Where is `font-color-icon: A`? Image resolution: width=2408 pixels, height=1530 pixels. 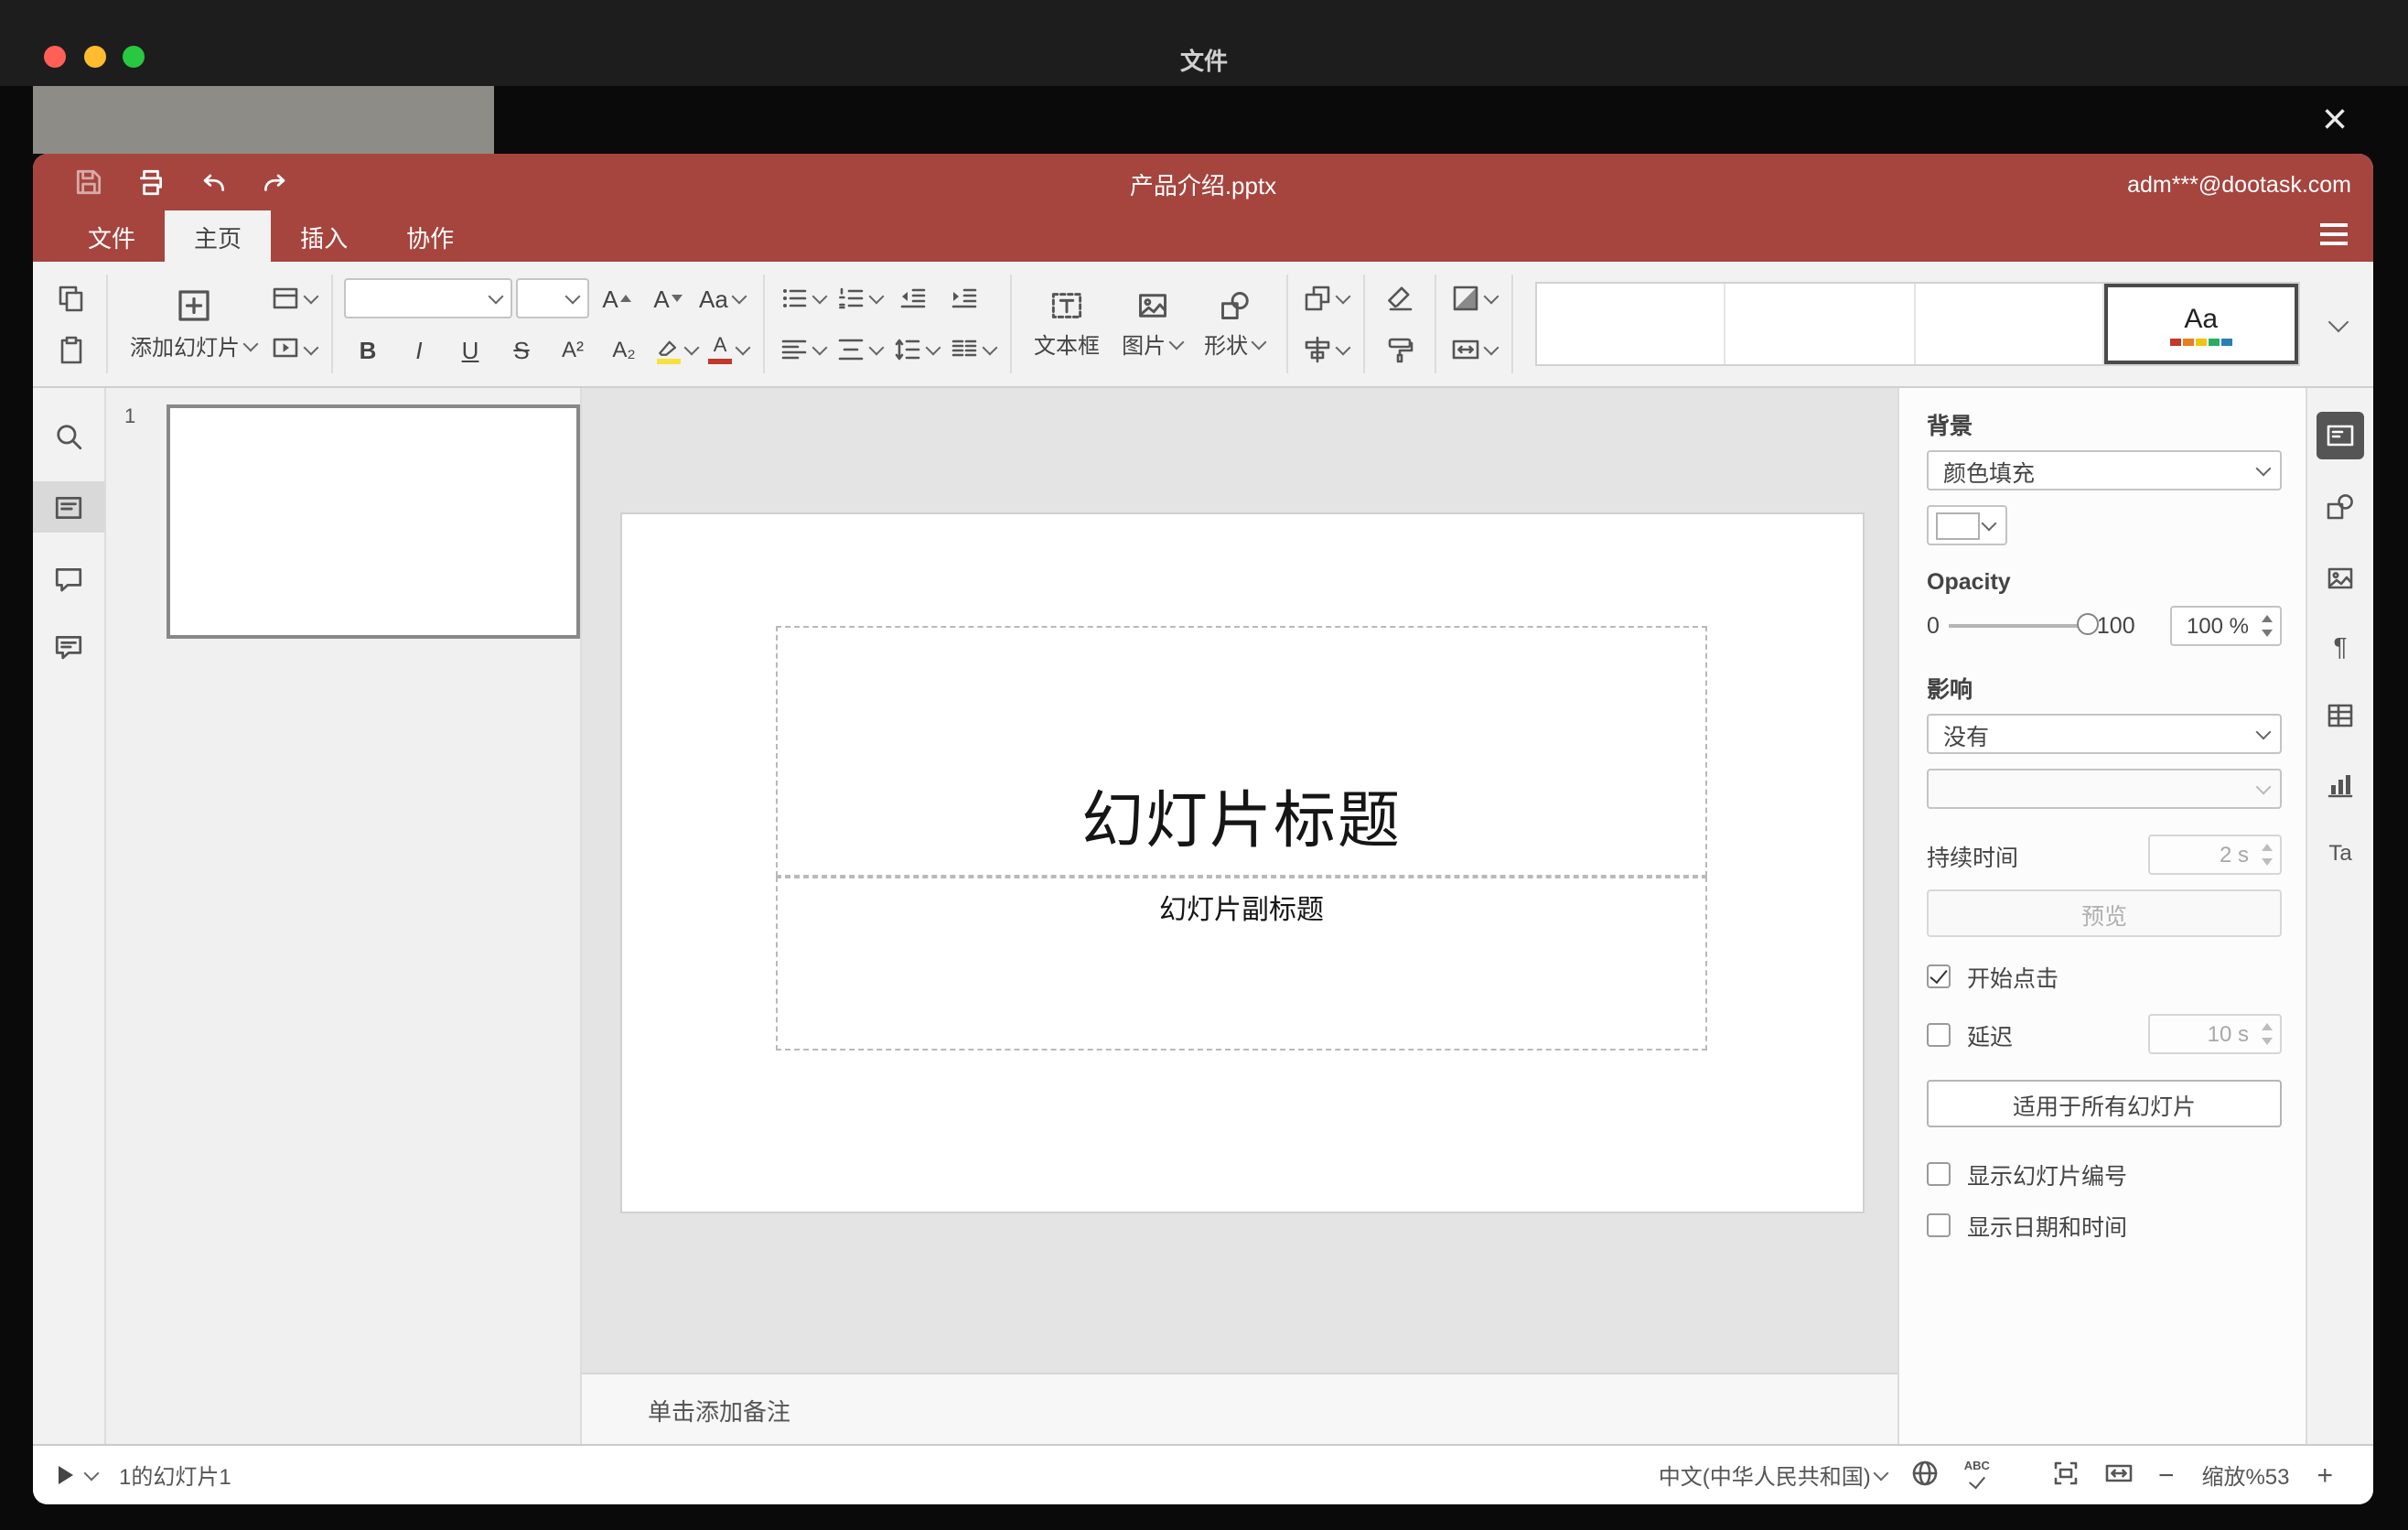 font-color-icon: A is located at coordinates (728, 349).